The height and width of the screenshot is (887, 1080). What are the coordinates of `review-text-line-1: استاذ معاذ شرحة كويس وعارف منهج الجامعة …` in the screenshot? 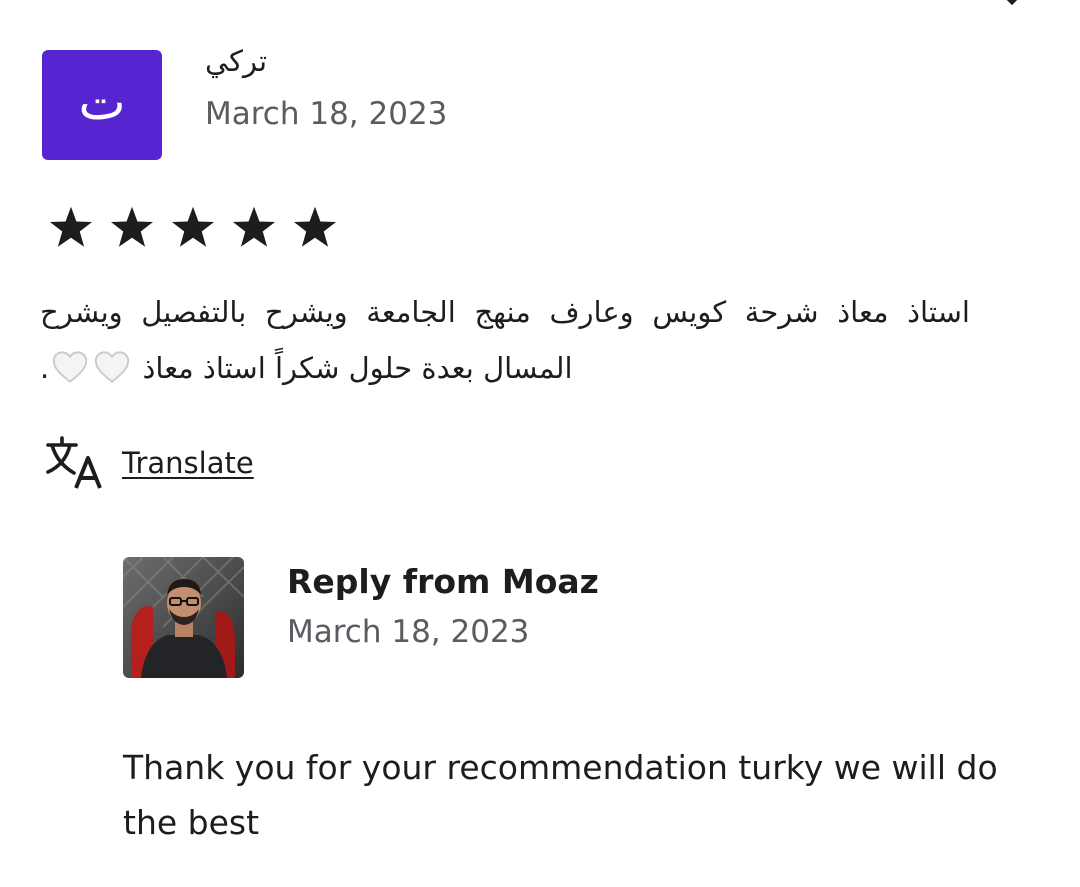 It's located at (505, 312).